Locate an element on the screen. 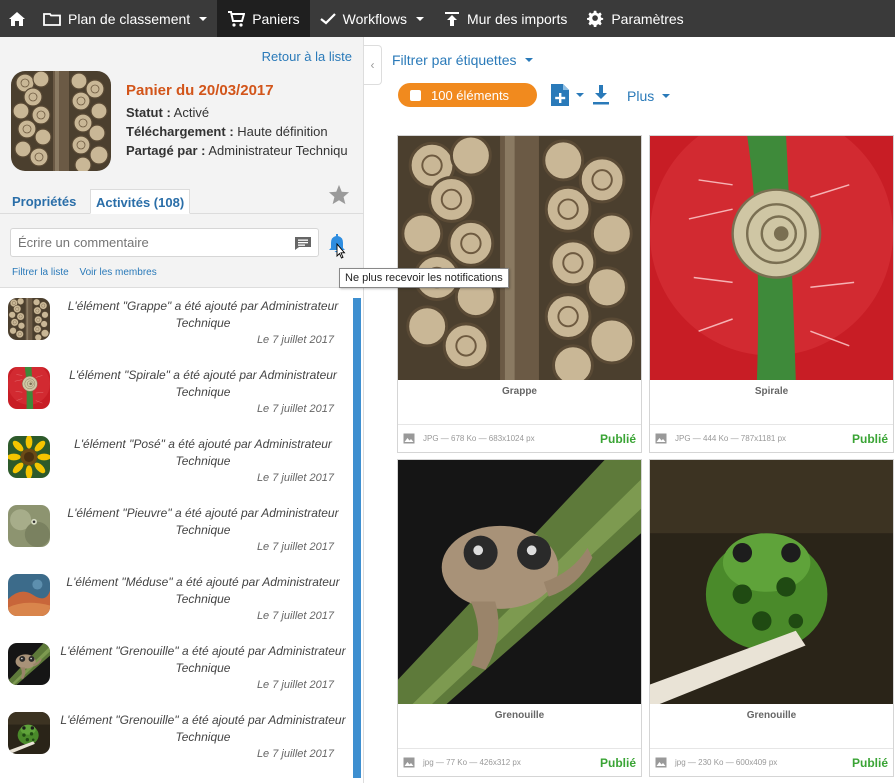 The image size is (895, 783). media-footer: jpg — 230 Ko — 600x409 px Publié is located at coordinates (771, 762).